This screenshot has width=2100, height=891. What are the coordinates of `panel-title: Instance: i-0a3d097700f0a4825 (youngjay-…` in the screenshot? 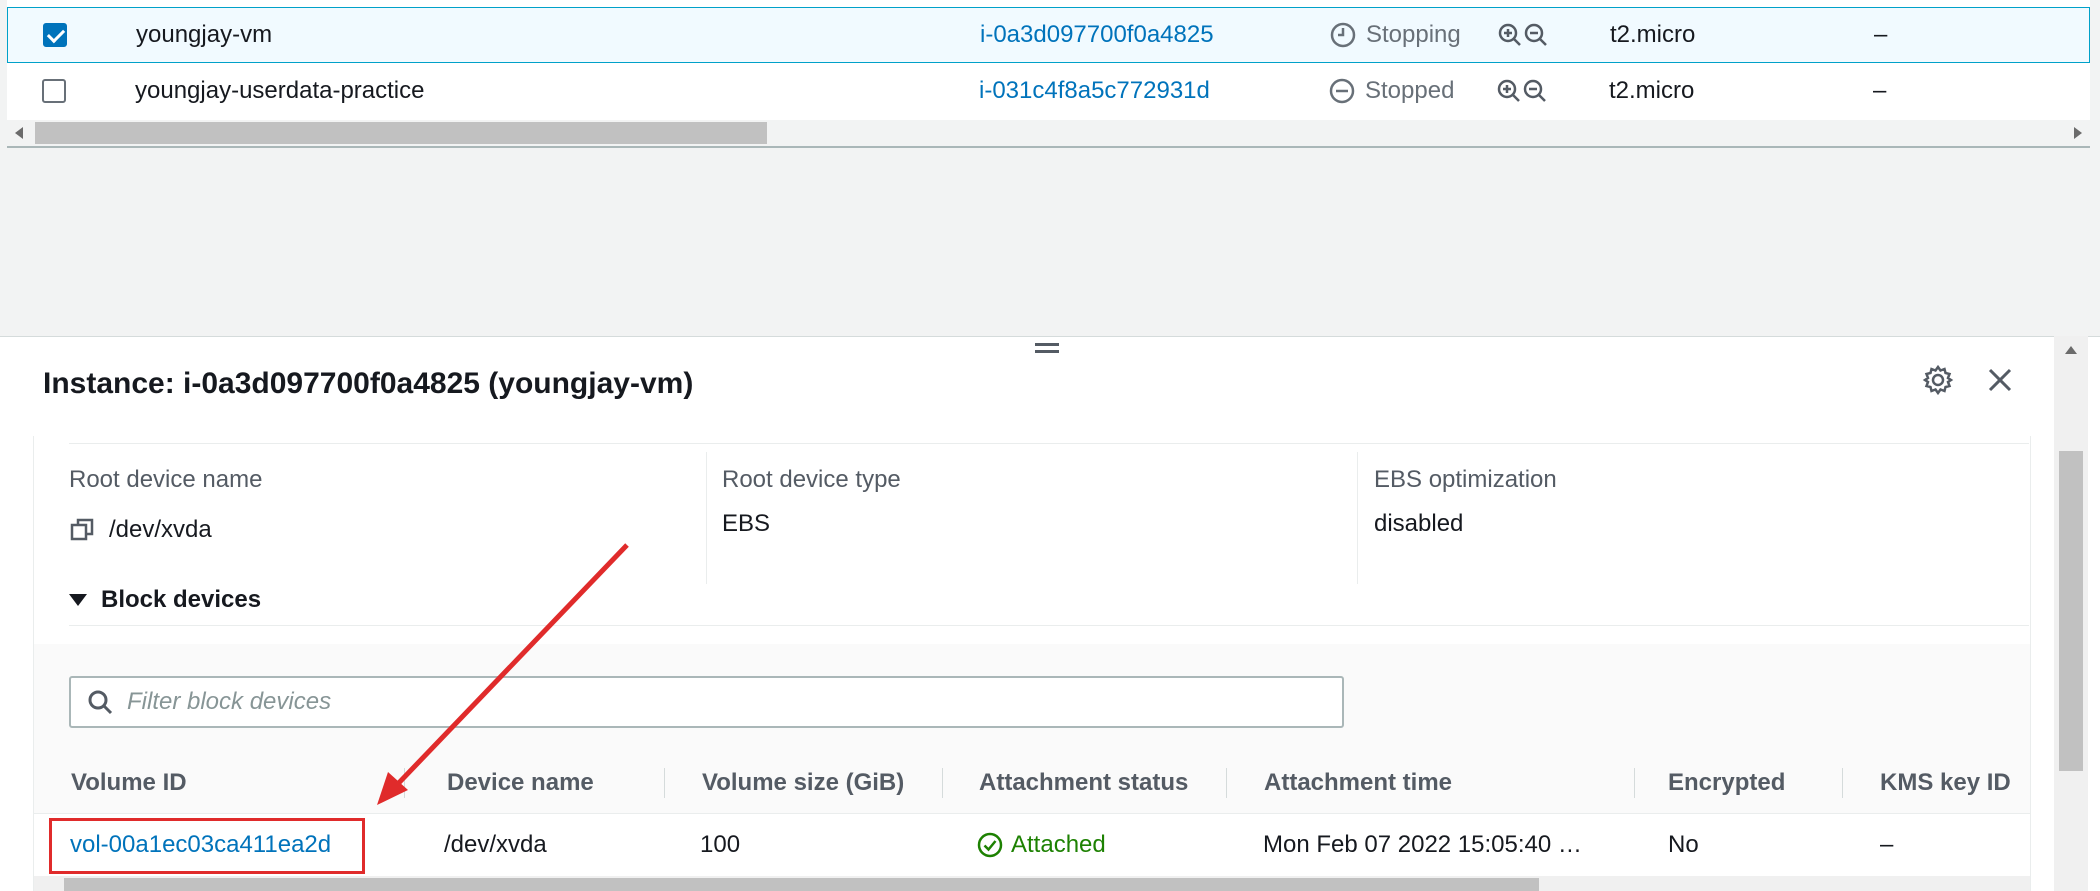 It's located at (368, 383).